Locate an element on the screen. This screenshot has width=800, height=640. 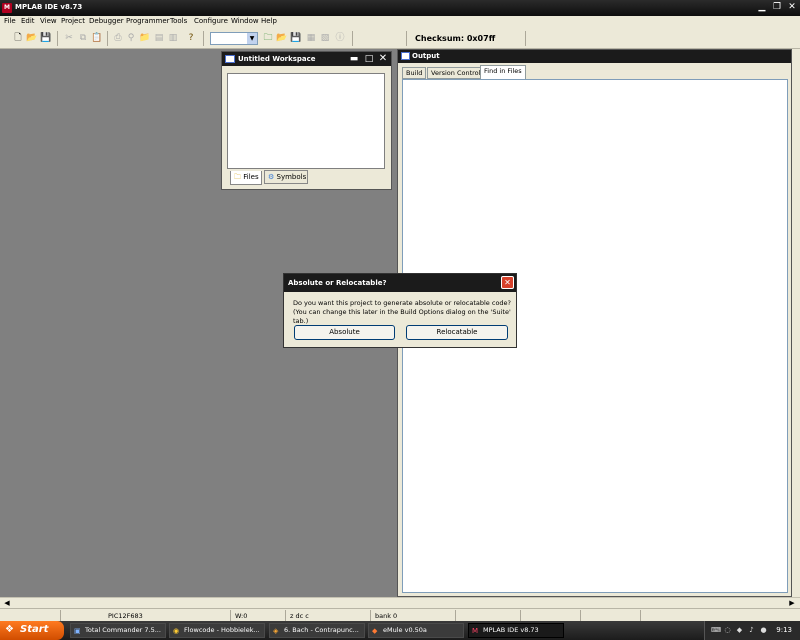
menu-debugger: Debugger is located at coordinates (106, 21).